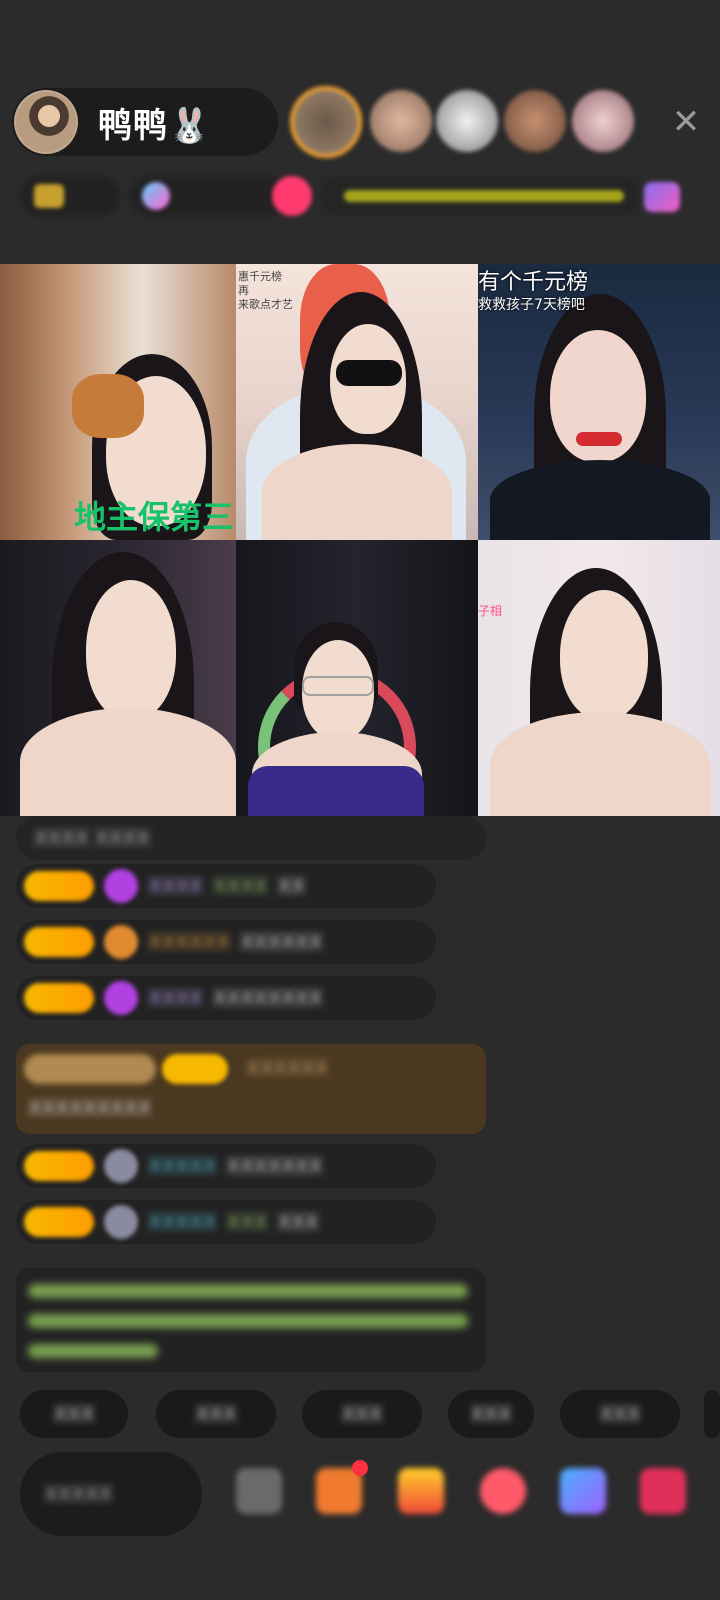  I want to click on quick-reply-row: XXX XXX XXX XXX XXX, so click(370, 1415).